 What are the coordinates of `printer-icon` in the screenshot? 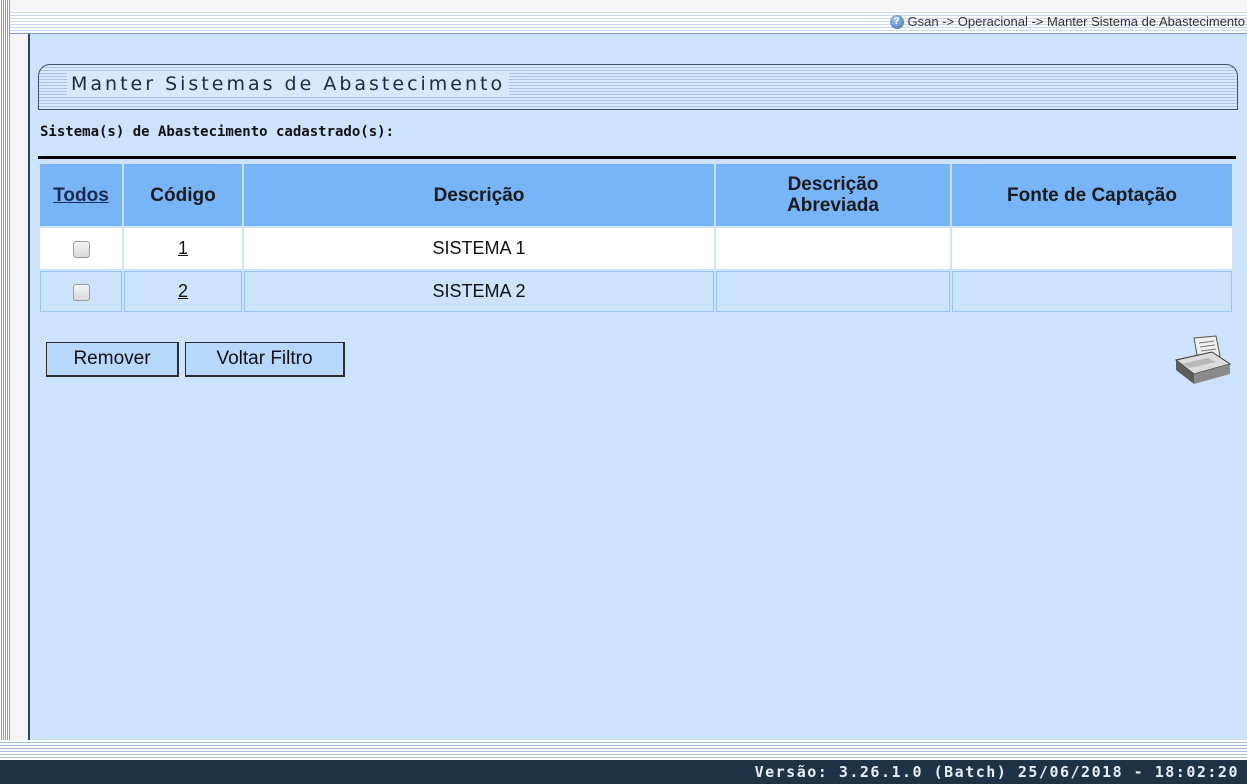 It's located at (1202, 360).